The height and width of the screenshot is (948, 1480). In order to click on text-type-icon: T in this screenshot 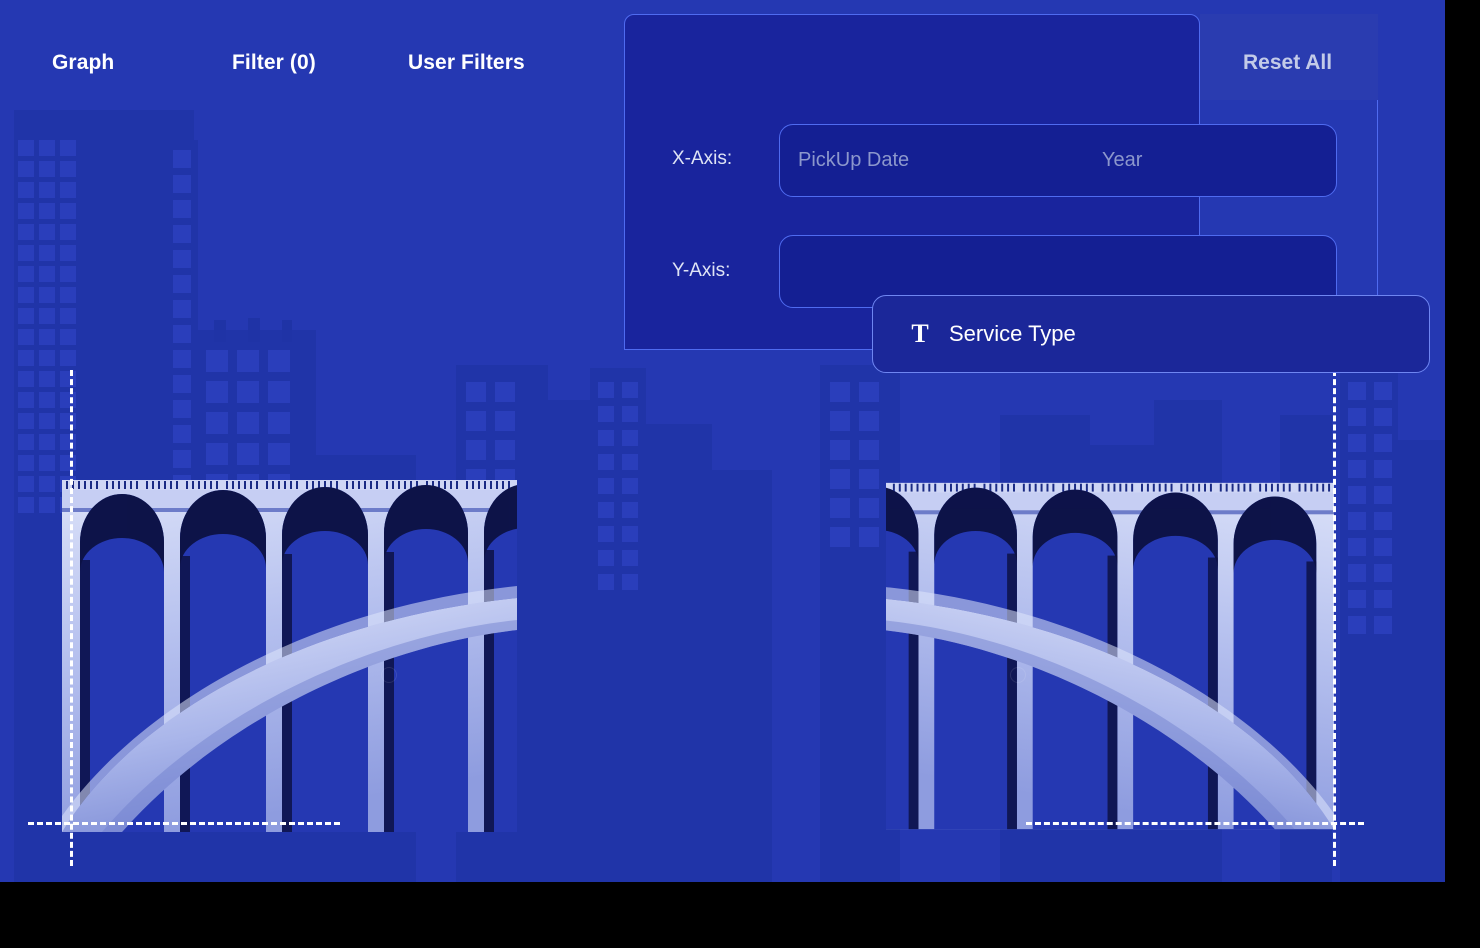, I will do `click(920, 333)`.